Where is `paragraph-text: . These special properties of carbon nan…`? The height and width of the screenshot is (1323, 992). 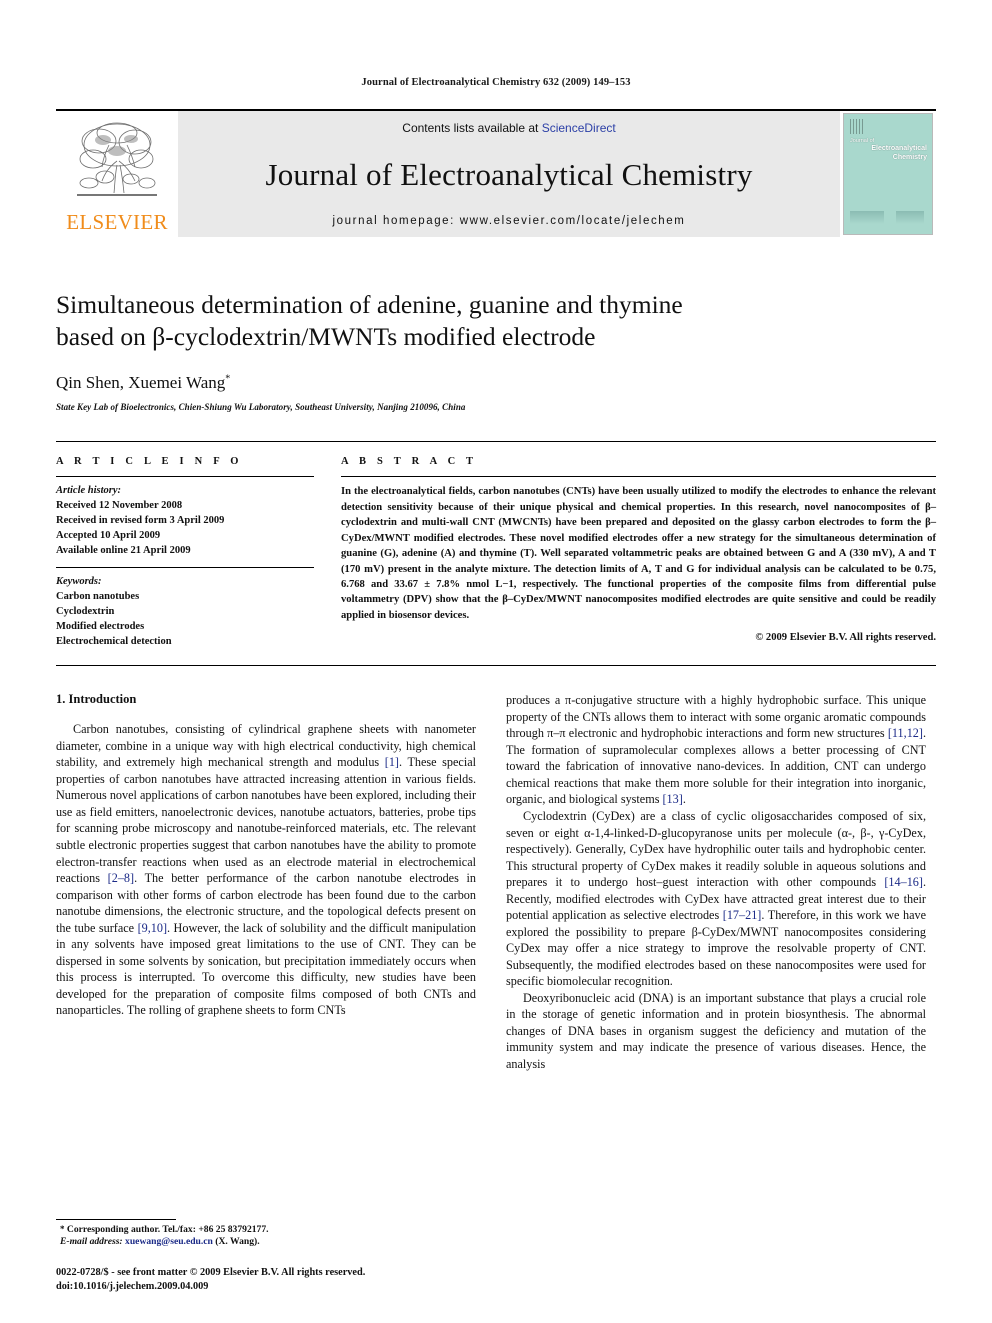 paragraph-text: . These special properties of carbon nan… is located at coordinates (266, 820).